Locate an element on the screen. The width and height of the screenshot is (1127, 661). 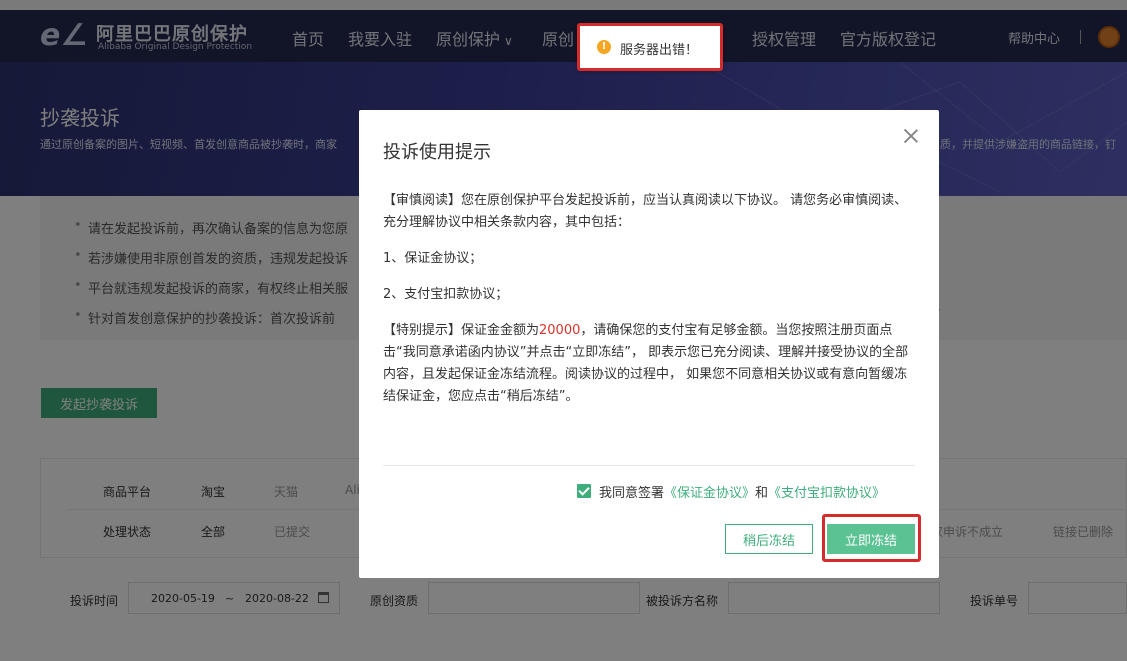
dialog-paragraph: 2、支付宝扣款协议； is located at coordinates (446, 294).